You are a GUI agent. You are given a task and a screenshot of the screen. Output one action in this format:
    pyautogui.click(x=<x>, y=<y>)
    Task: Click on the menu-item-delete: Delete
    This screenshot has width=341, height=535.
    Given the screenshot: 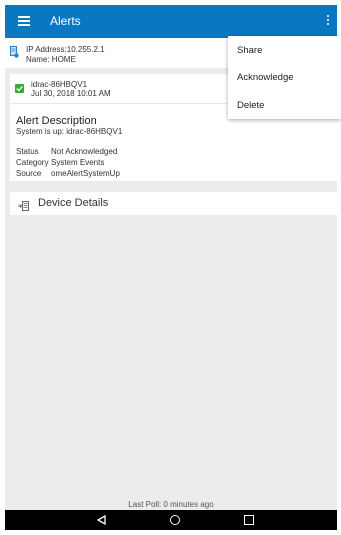 What is the action you would take?
    pyautogui.click(x=250, y=105)
    